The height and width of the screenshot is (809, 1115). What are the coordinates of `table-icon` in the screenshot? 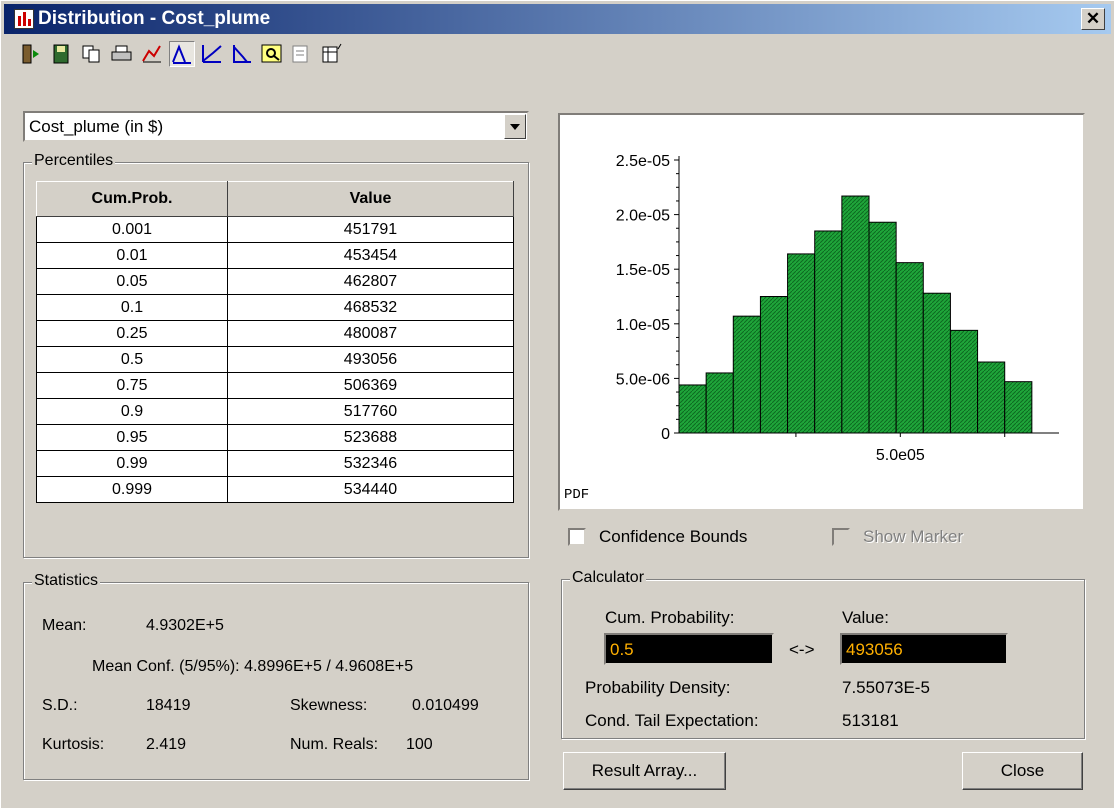 It's located at (332, 54).